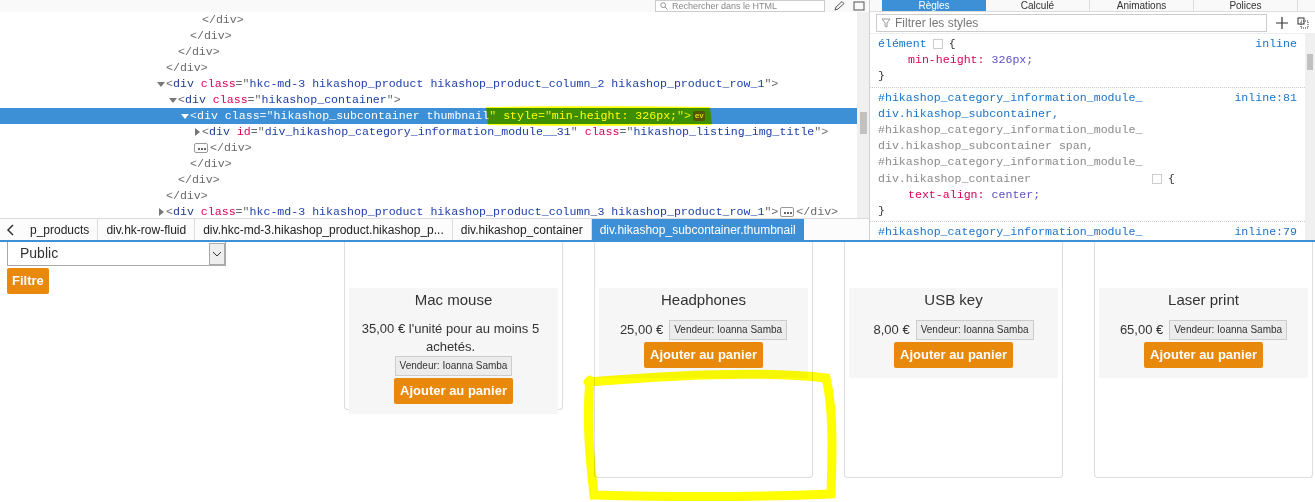 The width and height of the screenshot is (1315, 502). Describe the element at coordinates (428, 140) in the screenshot. I see `node-row: <div id="div_hikashop_category_information_module__31" class="hikashop_listing_img_title"> </div>` at that location.